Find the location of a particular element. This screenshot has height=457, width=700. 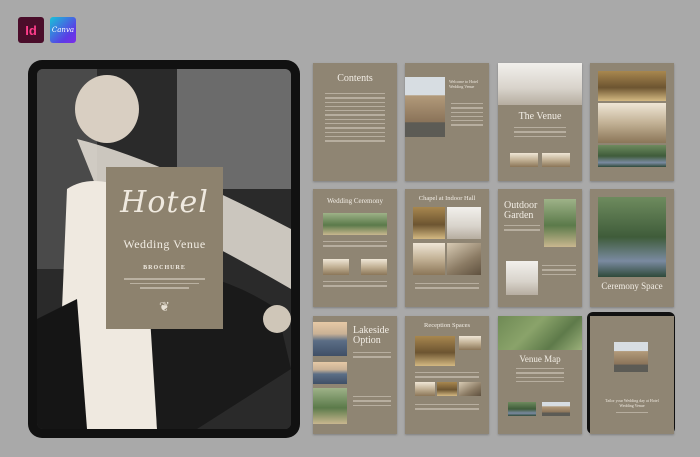

page-title-line2: Option is located at coordinates (367, 340).